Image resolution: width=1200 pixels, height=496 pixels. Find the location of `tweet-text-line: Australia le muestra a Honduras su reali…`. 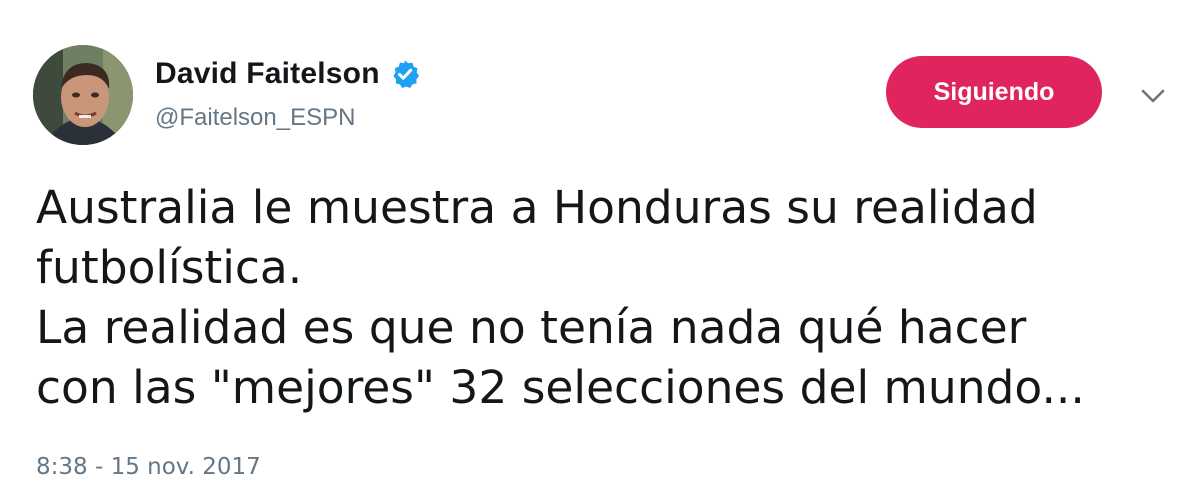

tweet-text-line: Australia le muestra a Honduras su reali… is located at coordinates (537, 207).